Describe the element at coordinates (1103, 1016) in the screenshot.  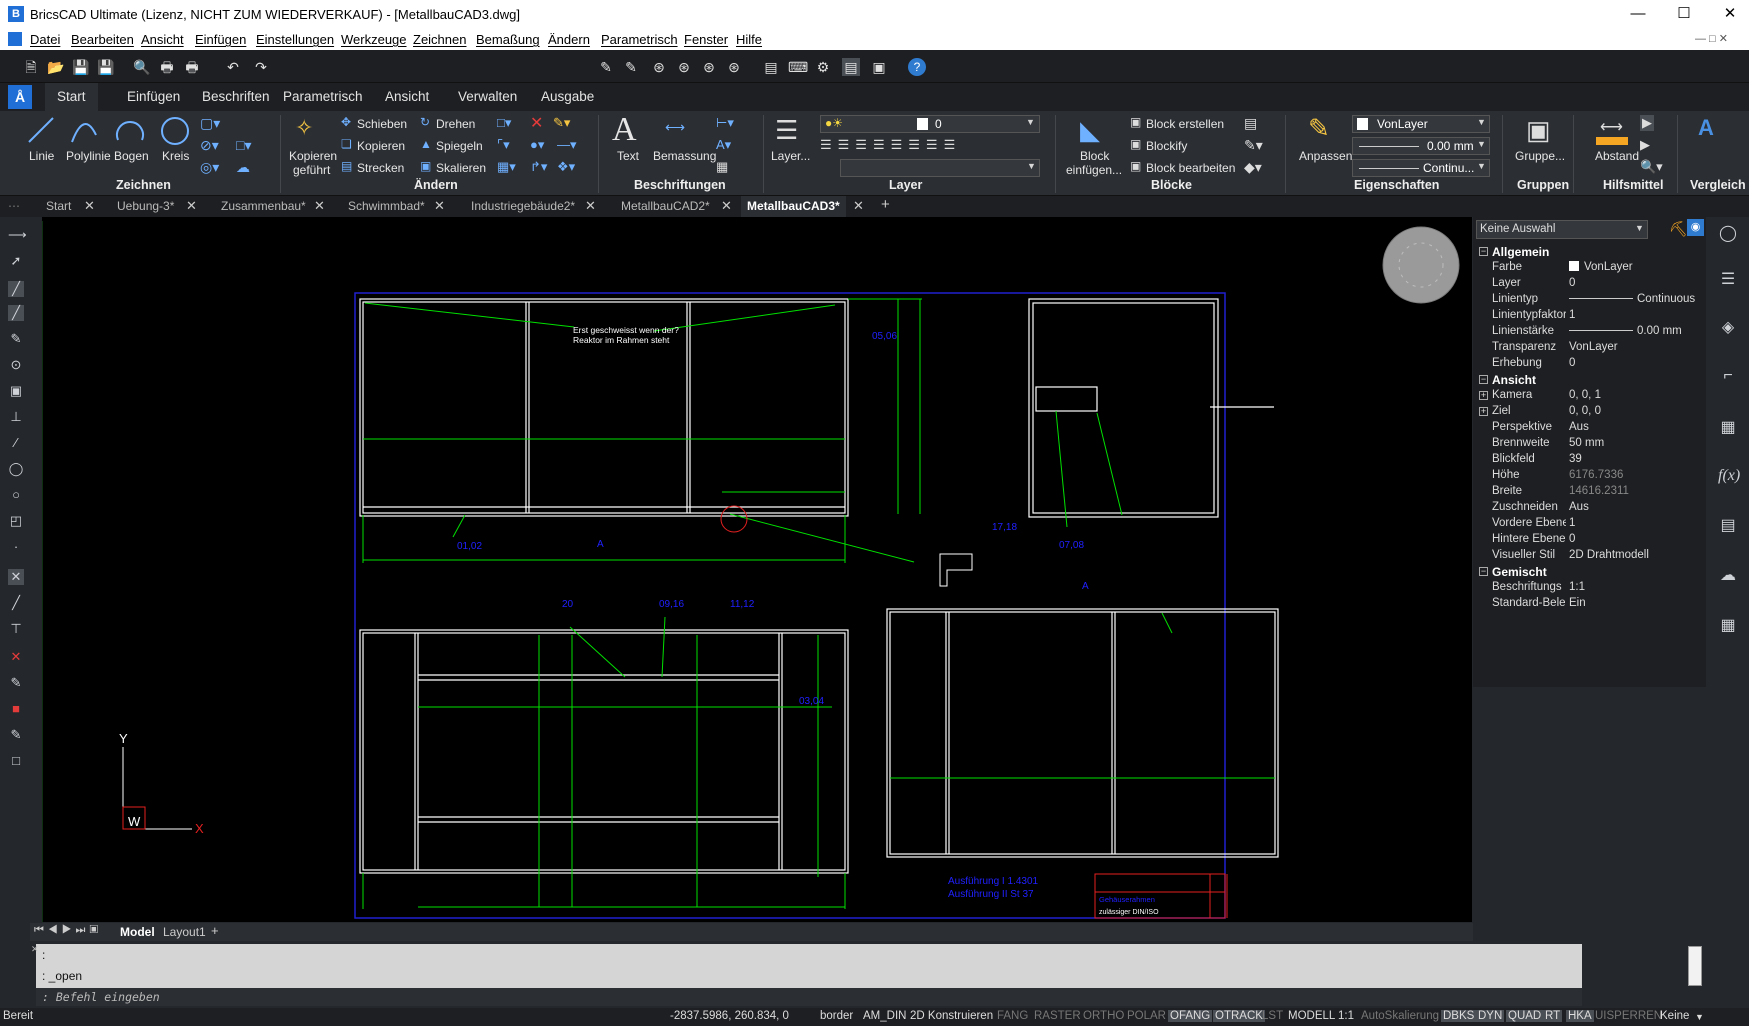
I see `status-ortho: ORTHO` at that location.